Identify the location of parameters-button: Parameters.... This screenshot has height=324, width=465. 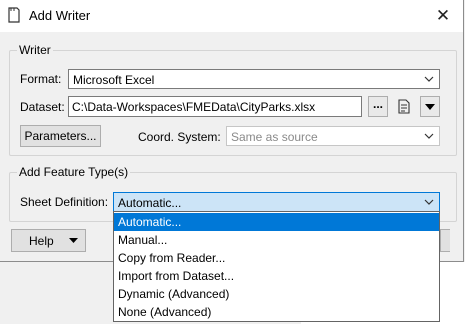
(60, 136).